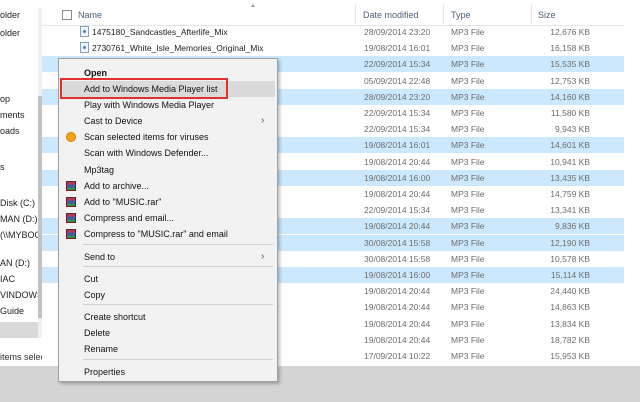 This screenshot has height=402, width=640. What do you see at coordinates (10, 131) in the screenshot?
I see `nav-item: oads` at bounding box center [10, 131].